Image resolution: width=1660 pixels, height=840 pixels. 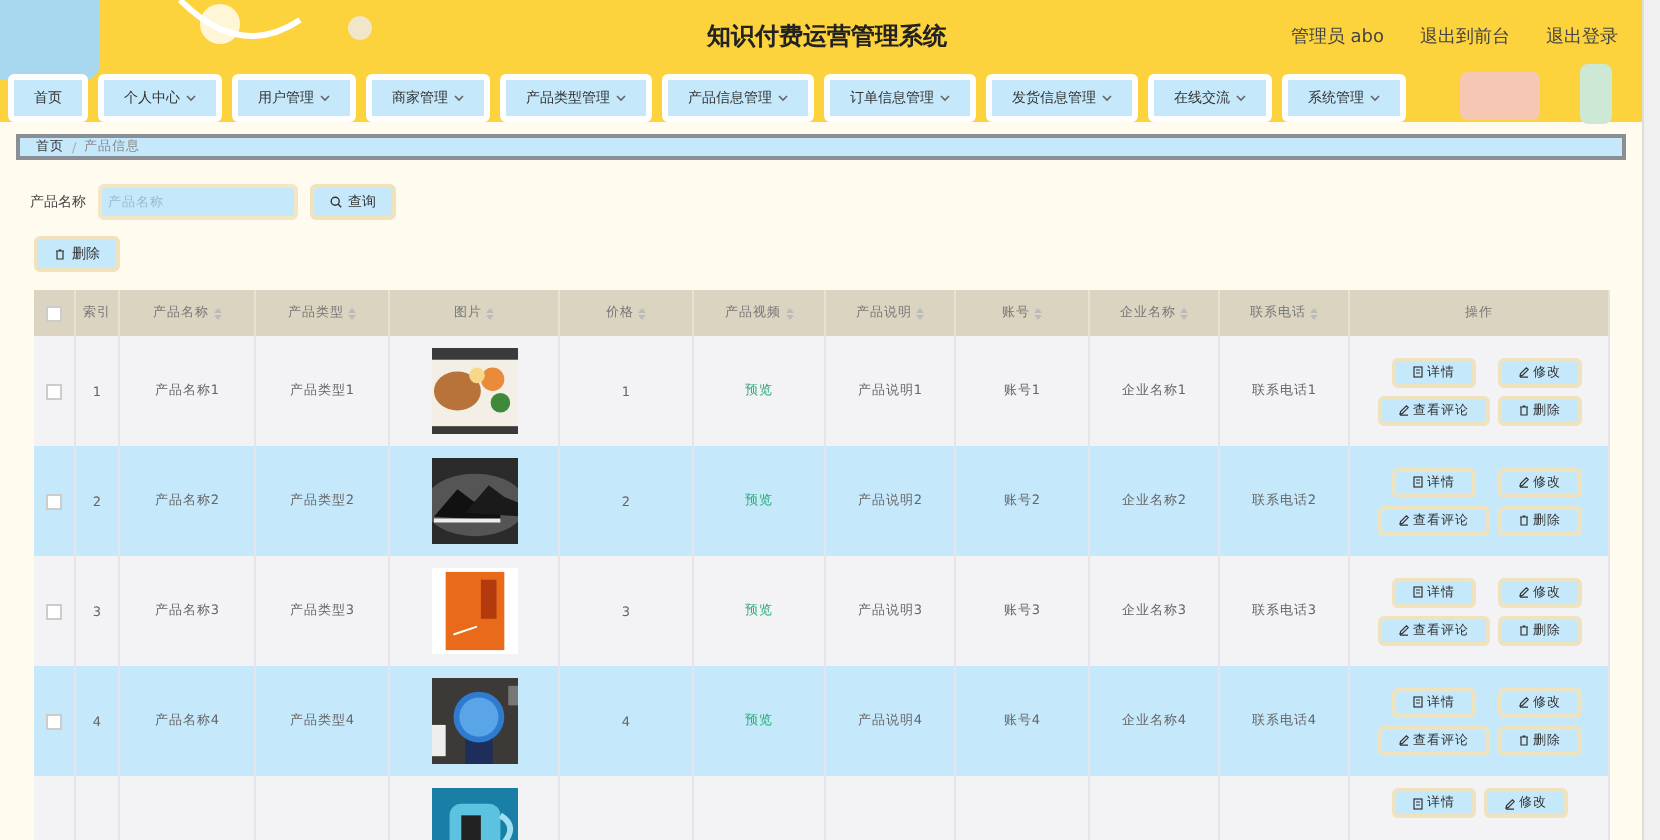 I want to click on header-link: 退出到前台, so click(x=1464, y=37).